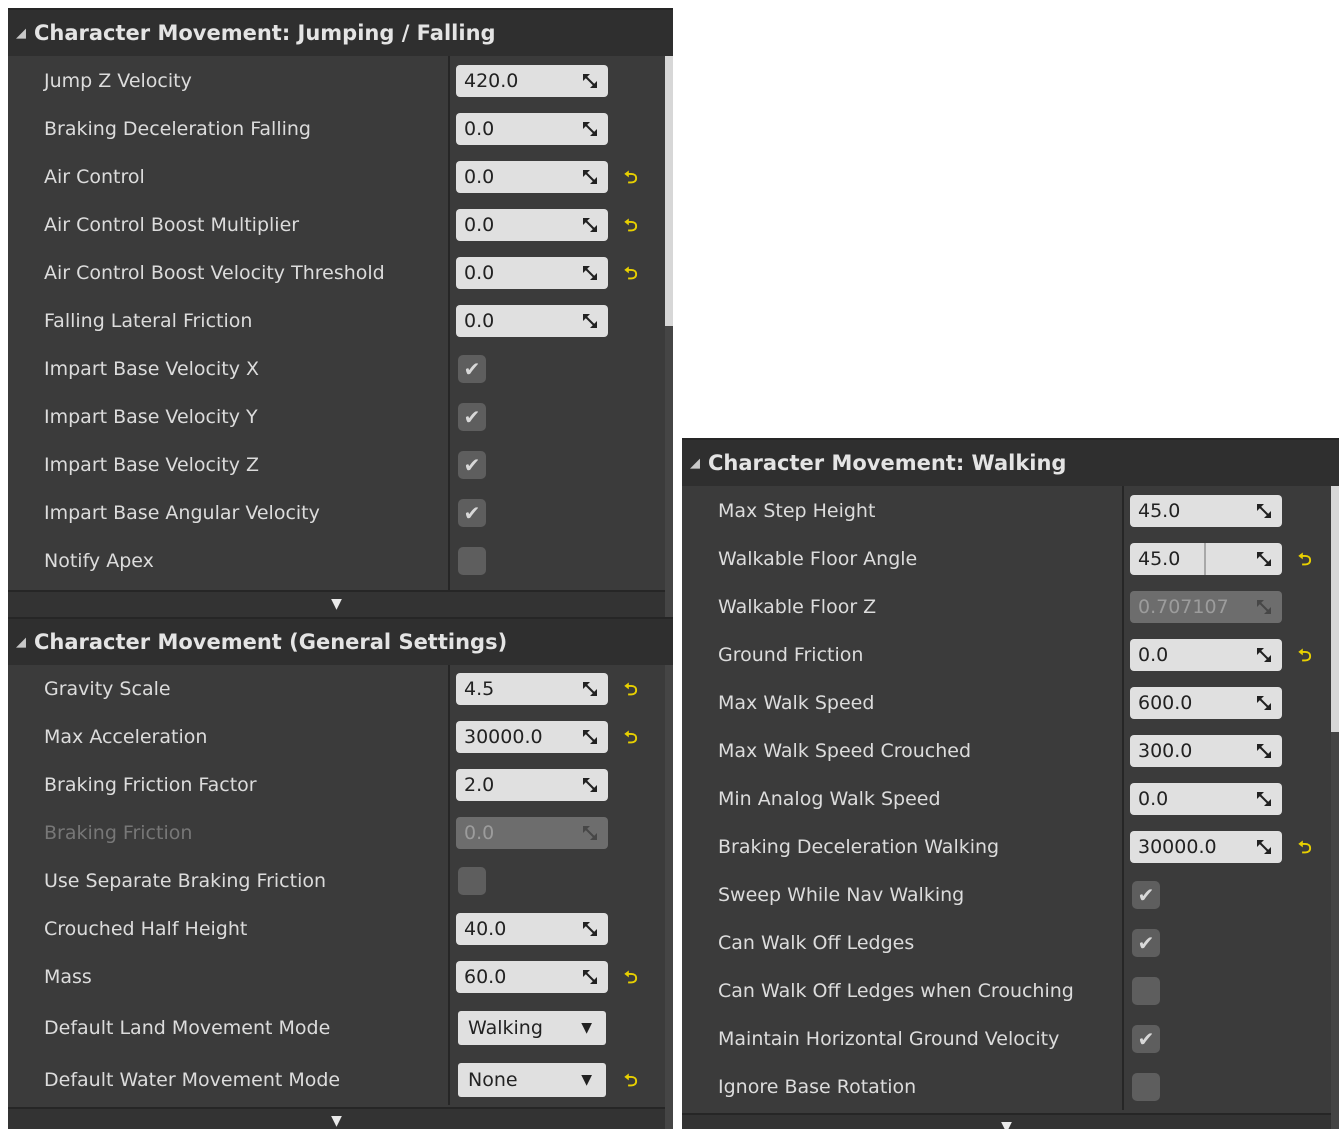 The width and height of the screenshot is (1339, 1129). What do you see at coordinates (845, 751) in the screenshot?
I see `property-label: Max Walk Speed Crouched` at bounding box center [845, 751].